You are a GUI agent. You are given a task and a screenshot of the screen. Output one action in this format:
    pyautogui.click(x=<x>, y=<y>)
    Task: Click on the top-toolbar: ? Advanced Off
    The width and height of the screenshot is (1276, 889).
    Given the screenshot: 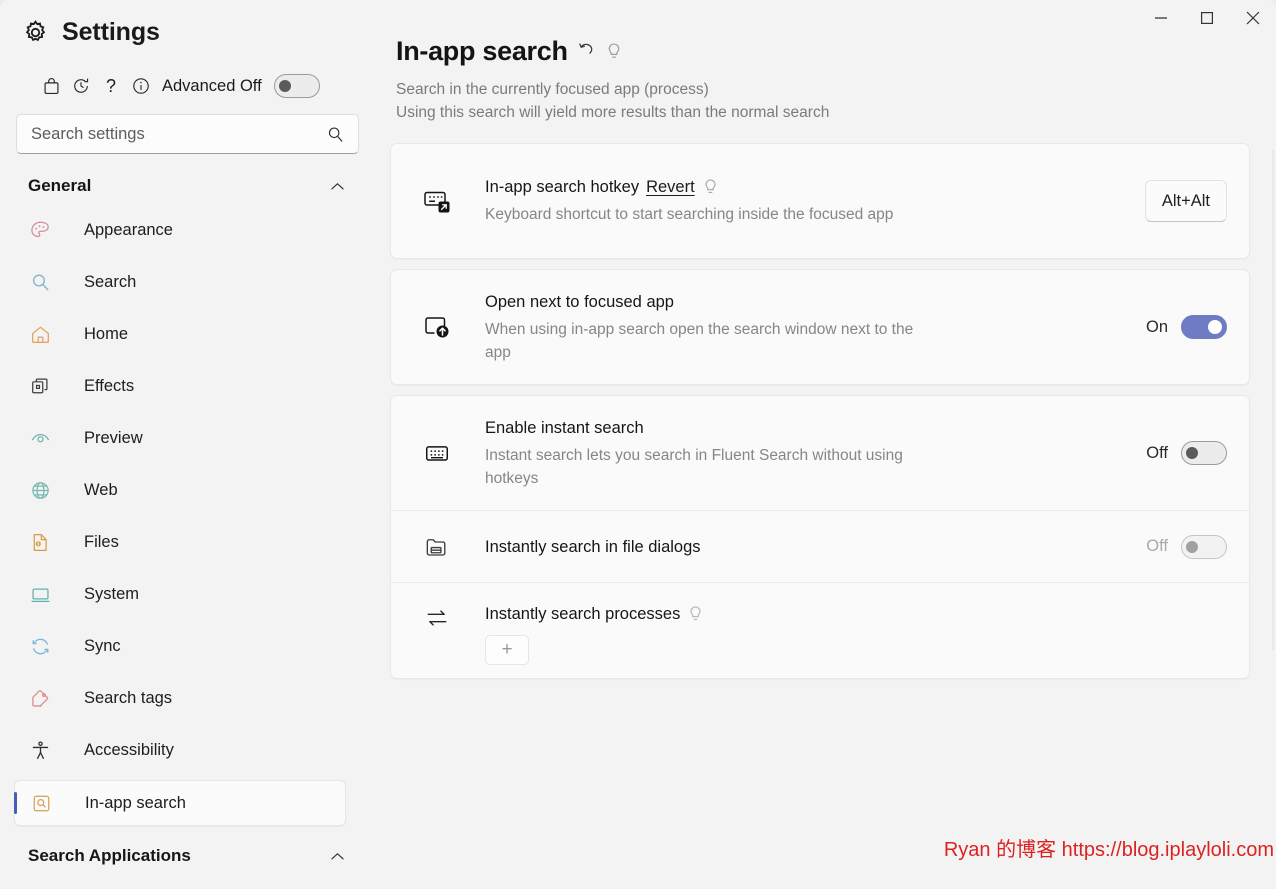 What is the action you would take?
    pyautogui.click(x=178, y=86)
    